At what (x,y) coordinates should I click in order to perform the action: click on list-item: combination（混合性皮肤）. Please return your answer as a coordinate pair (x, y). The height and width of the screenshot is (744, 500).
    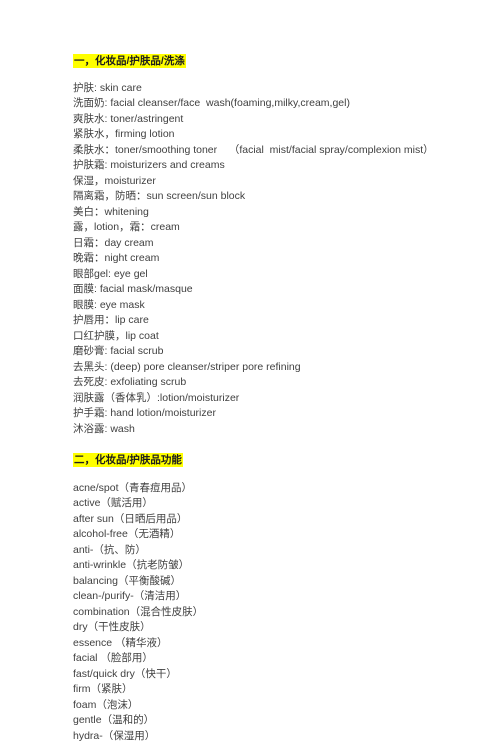
    Looking at the image, I should click on (273, 613).